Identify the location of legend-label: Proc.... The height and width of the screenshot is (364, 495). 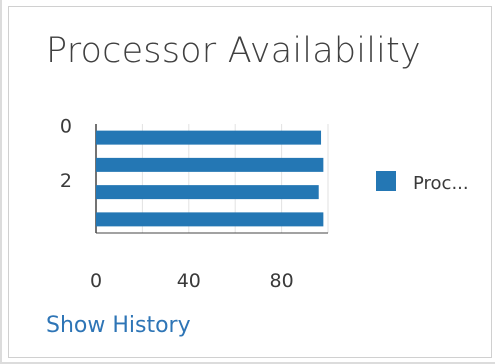
(441, 183).